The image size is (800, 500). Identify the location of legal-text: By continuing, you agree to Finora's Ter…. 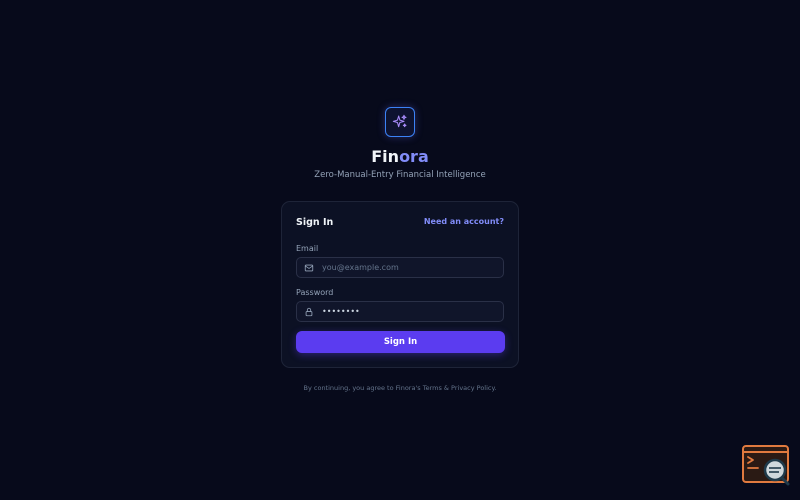
(400, 388).